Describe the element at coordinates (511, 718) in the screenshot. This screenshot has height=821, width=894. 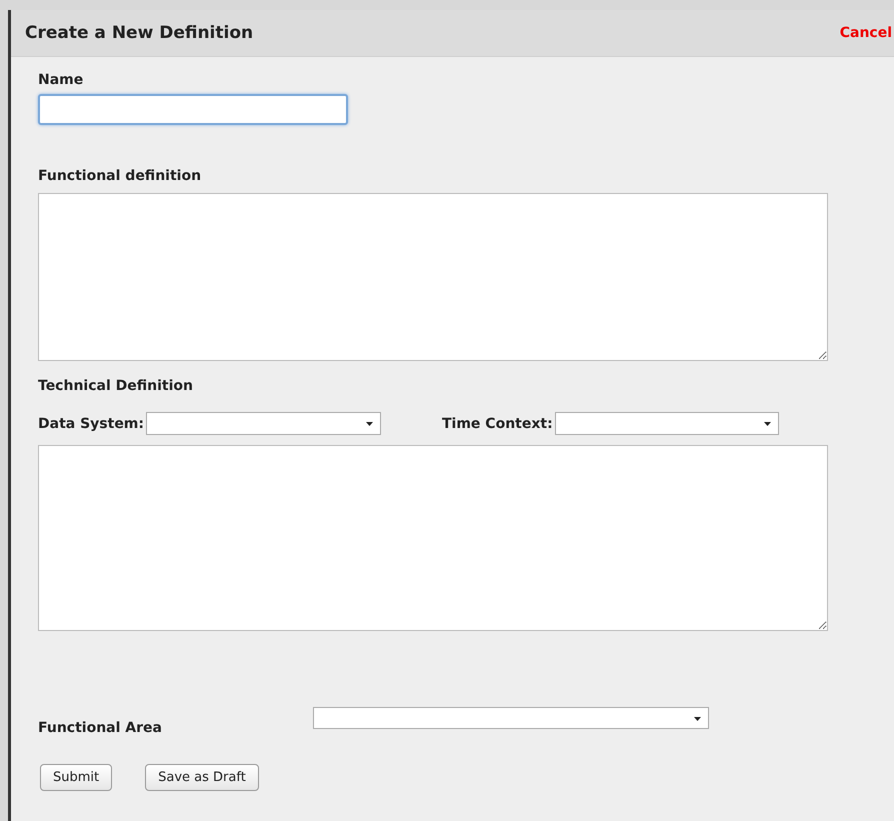
I see `functional-area-dropdown` at that location.